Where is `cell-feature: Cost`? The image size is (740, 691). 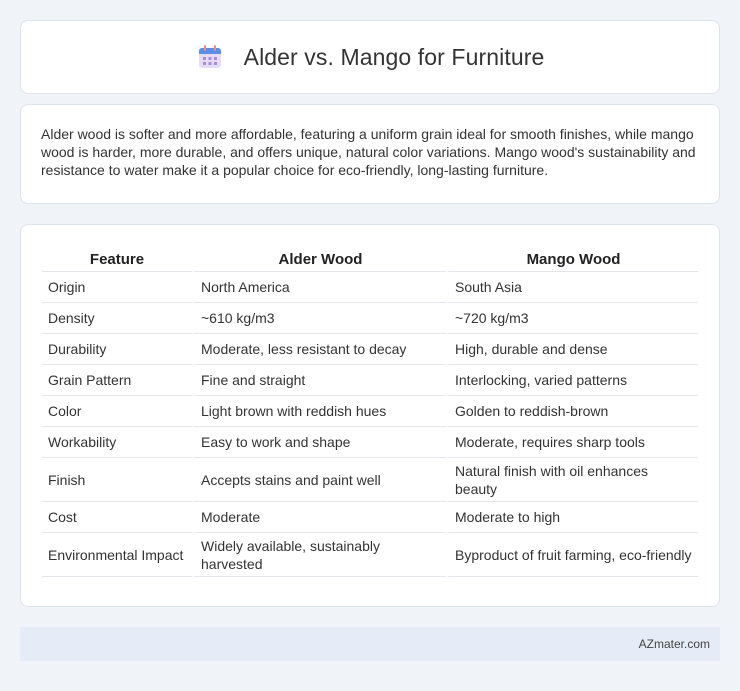
cell-feature: Cost is located at coordinates (117, 517).